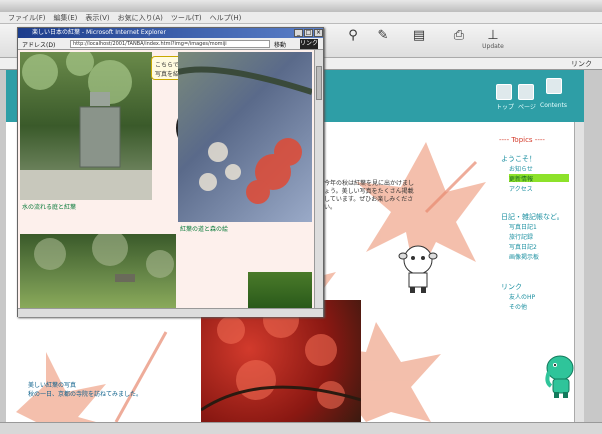 This screenshot has height=434, width=602. What do you see at coordinates (521, 188) in the screenshot?
I see `sidebar-item-access: アクセス` at bounding box center [521, 188].